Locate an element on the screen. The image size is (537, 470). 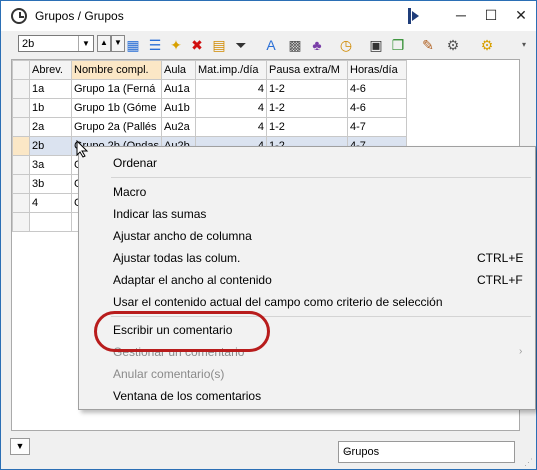
sort-icon: ▤ is located at coordinates (219, 45).